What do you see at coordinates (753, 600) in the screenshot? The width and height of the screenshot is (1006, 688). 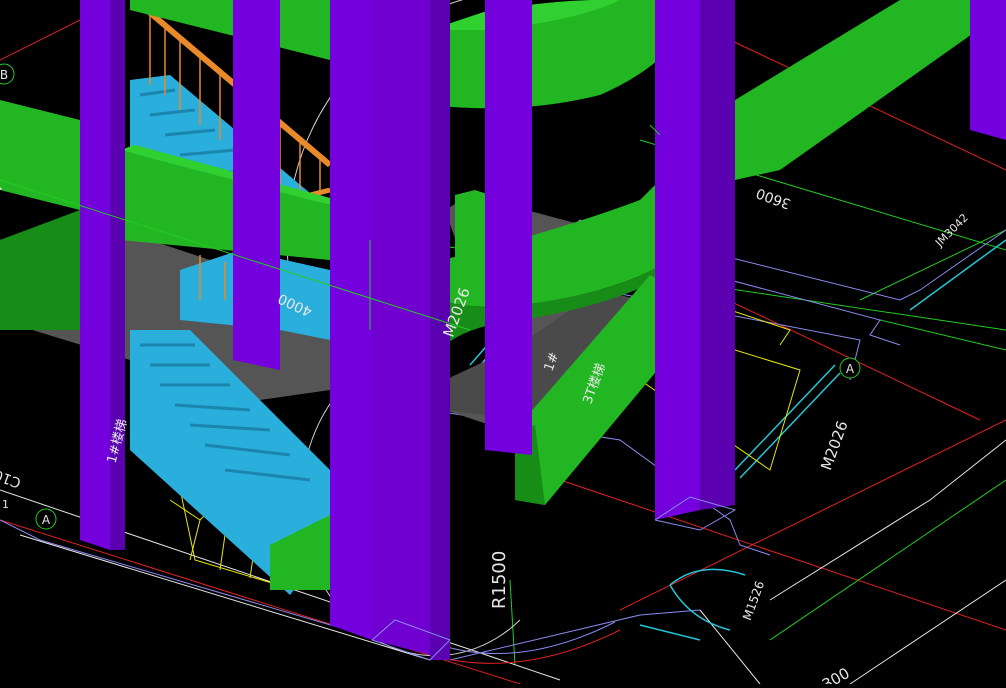 I see `door-tag-m1526: M1526` at bounding box center [753, 600].